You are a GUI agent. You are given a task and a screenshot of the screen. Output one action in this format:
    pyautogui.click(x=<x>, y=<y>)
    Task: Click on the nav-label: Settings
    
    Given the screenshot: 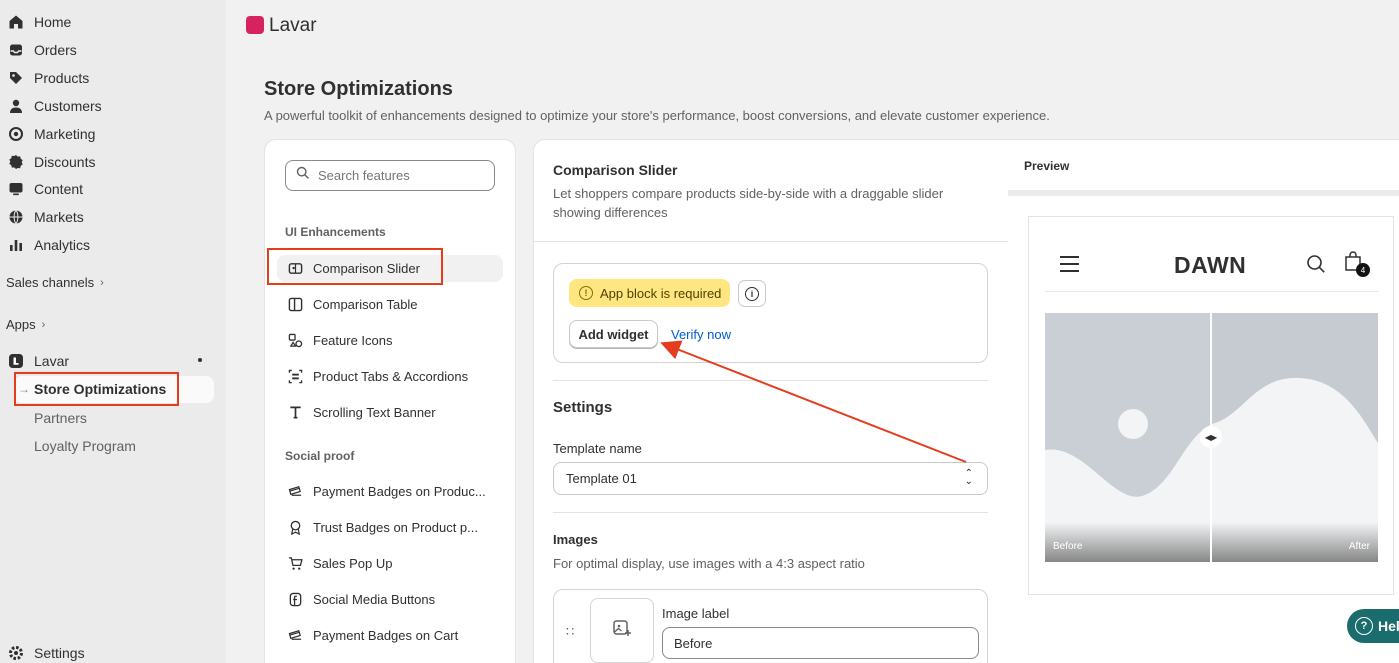 What is the action you would take?
    pyautogui.click(x=59, y=653)
    